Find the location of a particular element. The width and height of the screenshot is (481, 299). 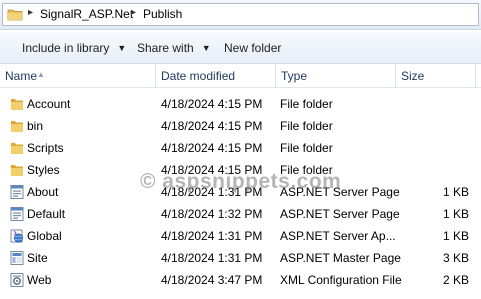

address-box: ▸ SignalR_ASP.Net ▸ Publish is located at coordinates (240, 14).